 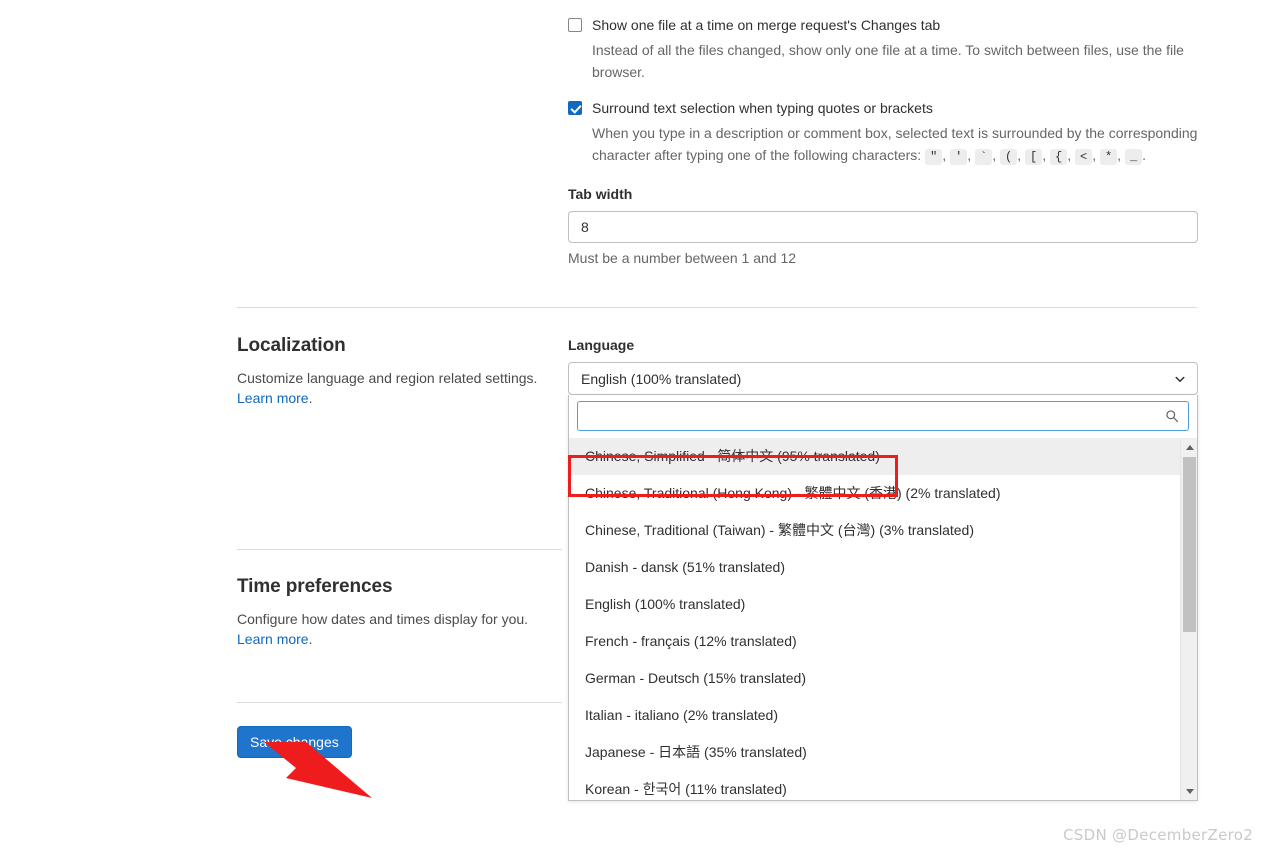 I want to click on scrollbar-thumb, so click(x=1189, y=544).